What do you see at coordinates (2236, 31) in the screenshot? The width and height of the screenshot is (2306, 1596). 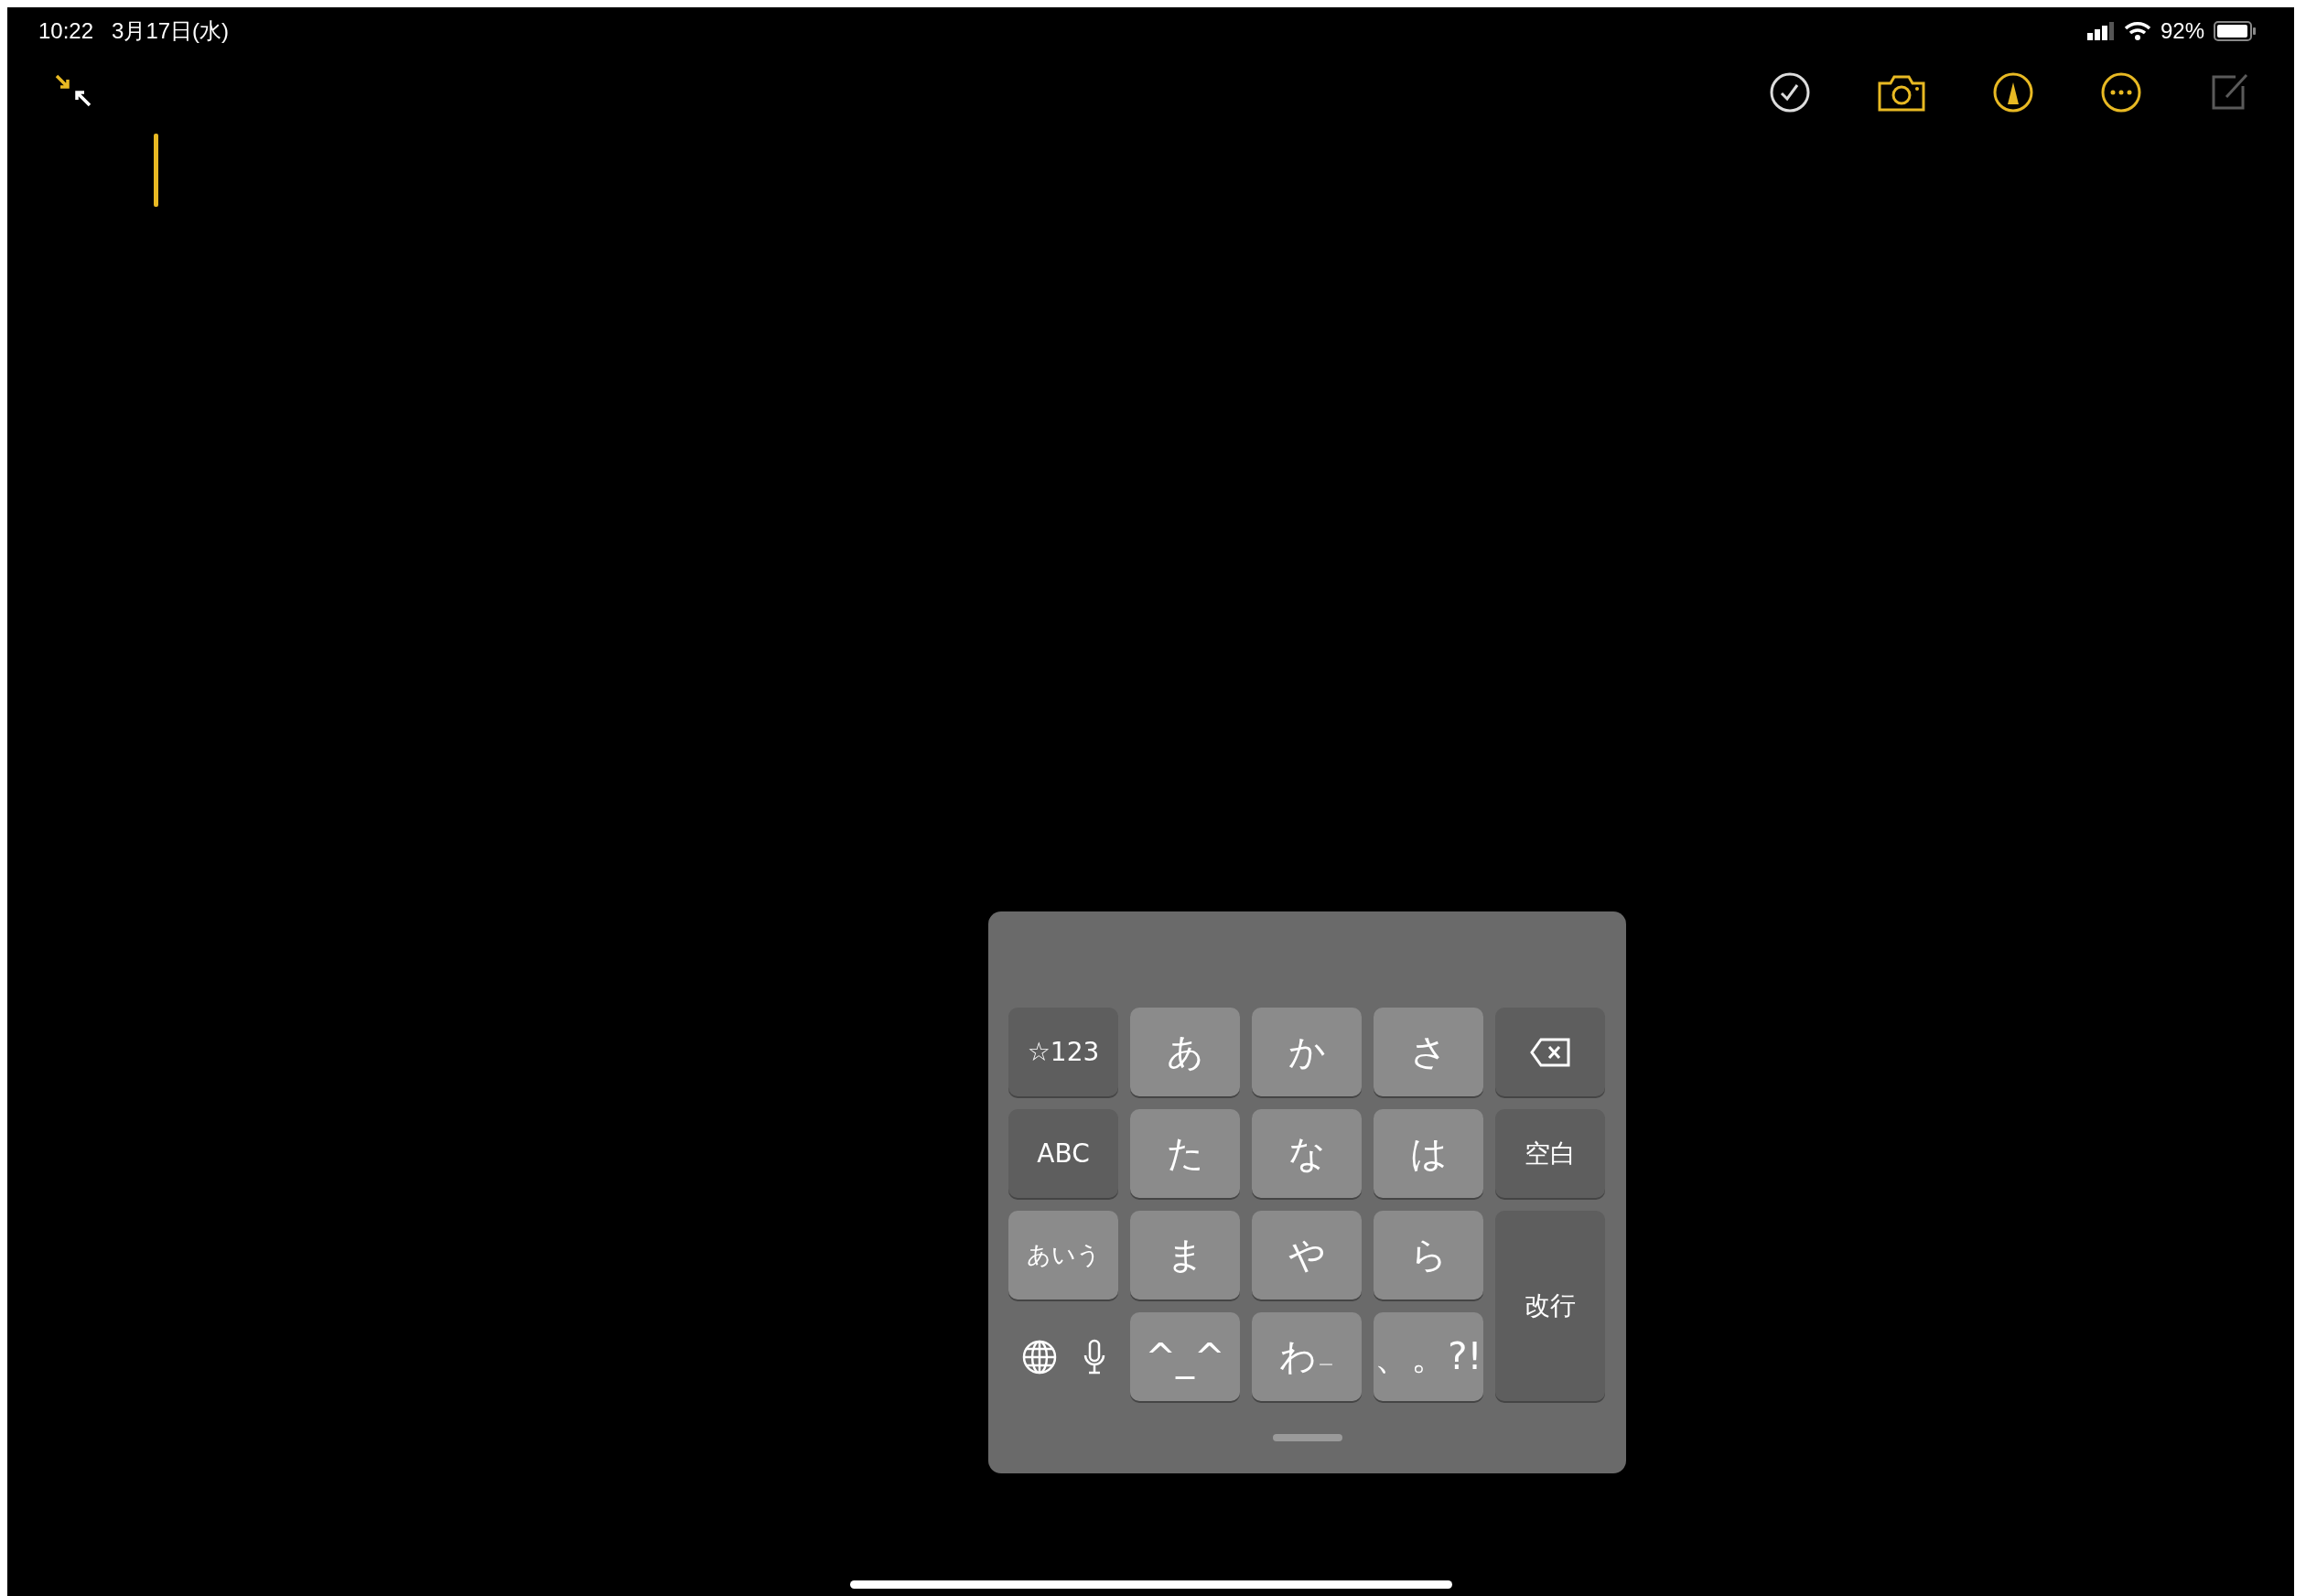 I see `battery-icon` at bounding box center [2236, 31].